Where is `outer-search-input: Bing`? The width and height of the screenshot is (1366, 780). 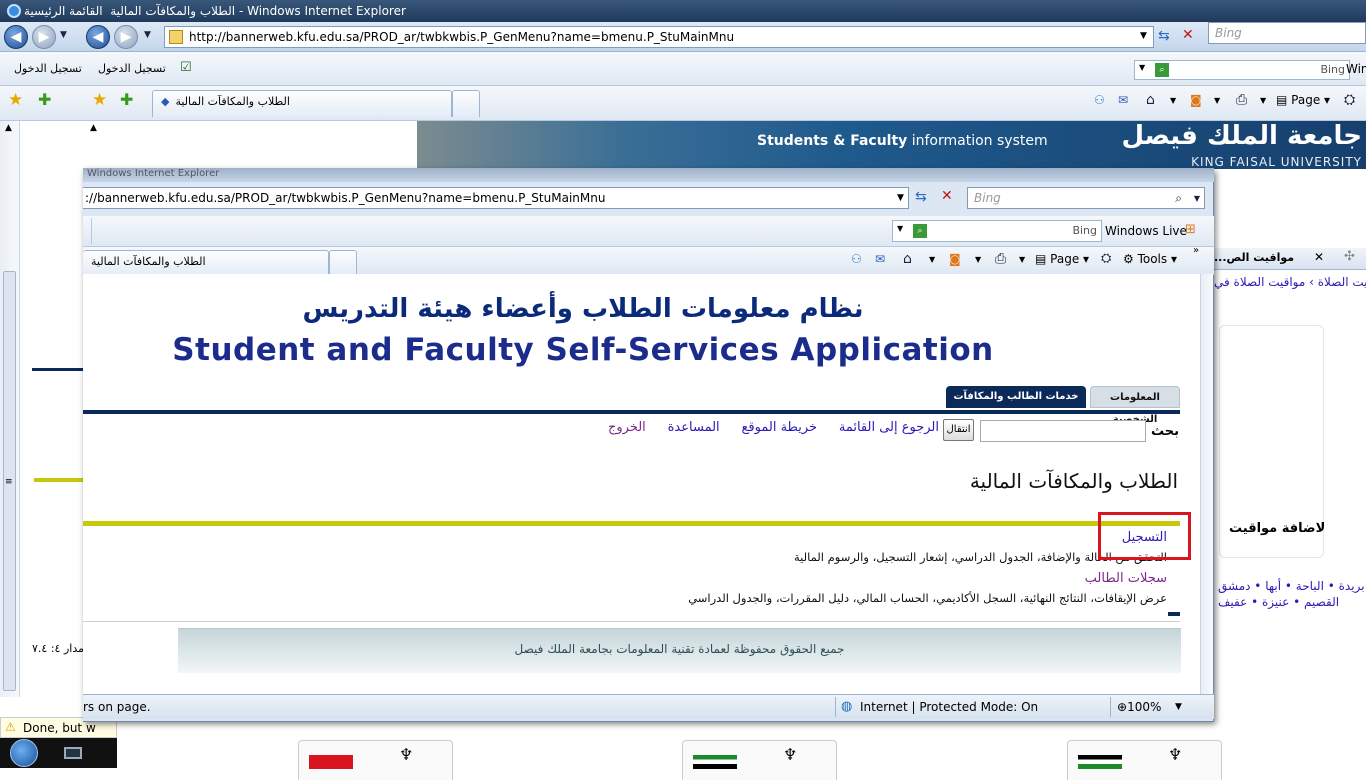 outer-search-input: Bing is located at coordinates (1287, 33).